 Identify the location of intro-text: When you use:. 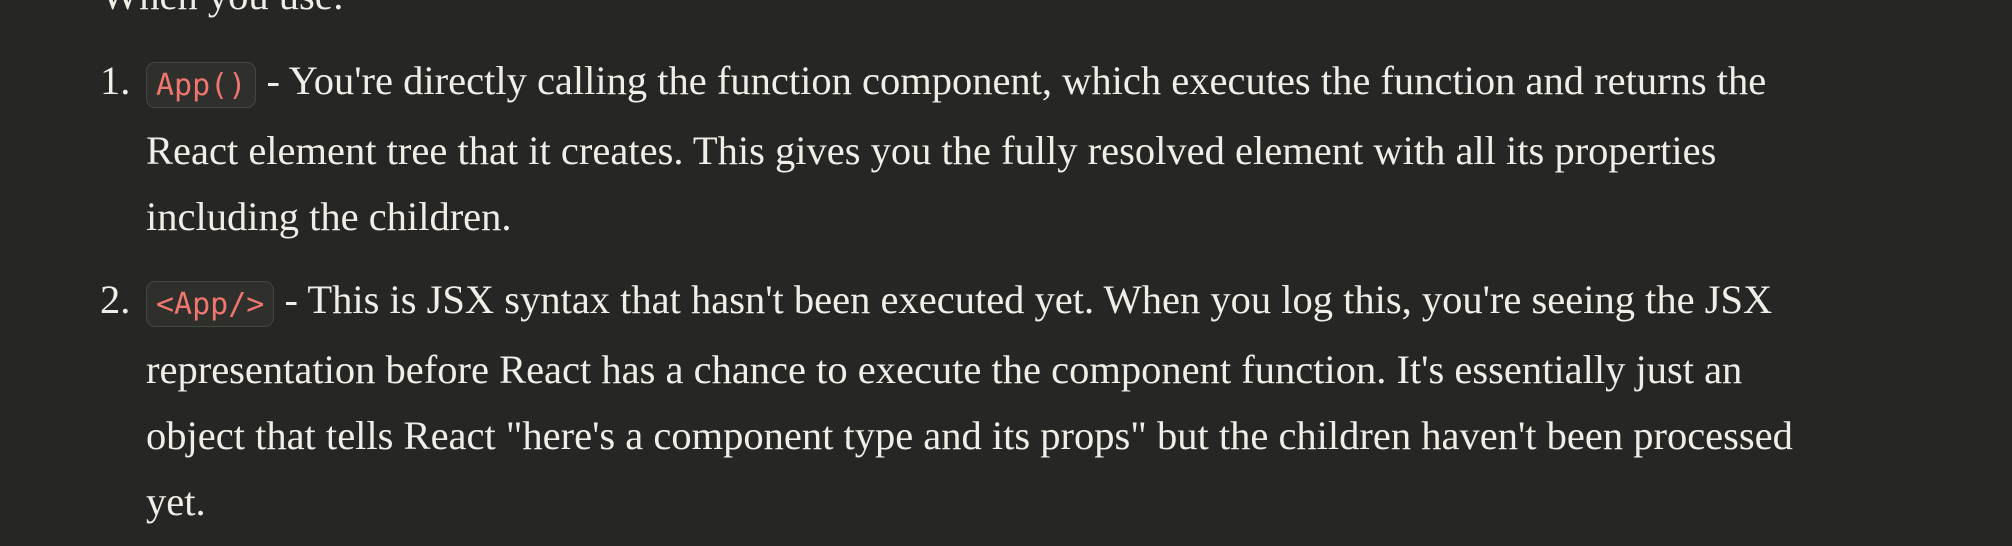
(222, 9).